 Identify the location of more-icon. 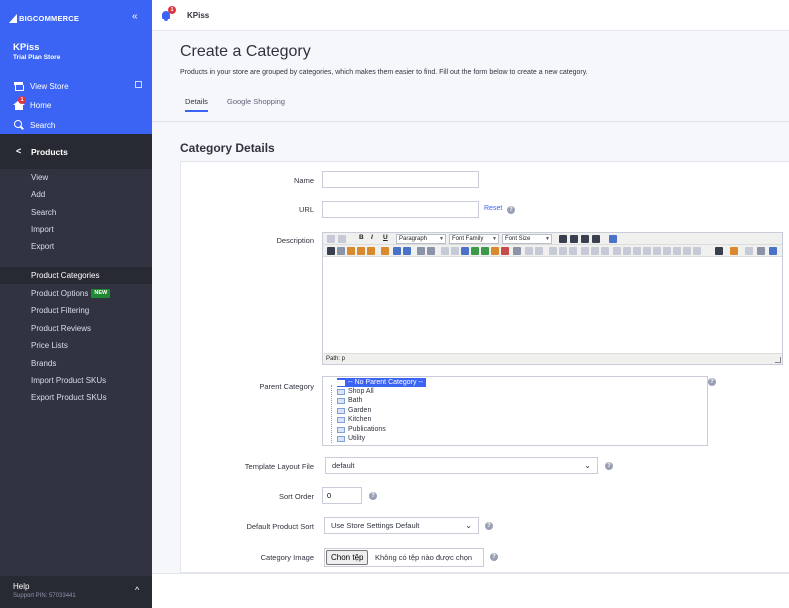
(773, 251).